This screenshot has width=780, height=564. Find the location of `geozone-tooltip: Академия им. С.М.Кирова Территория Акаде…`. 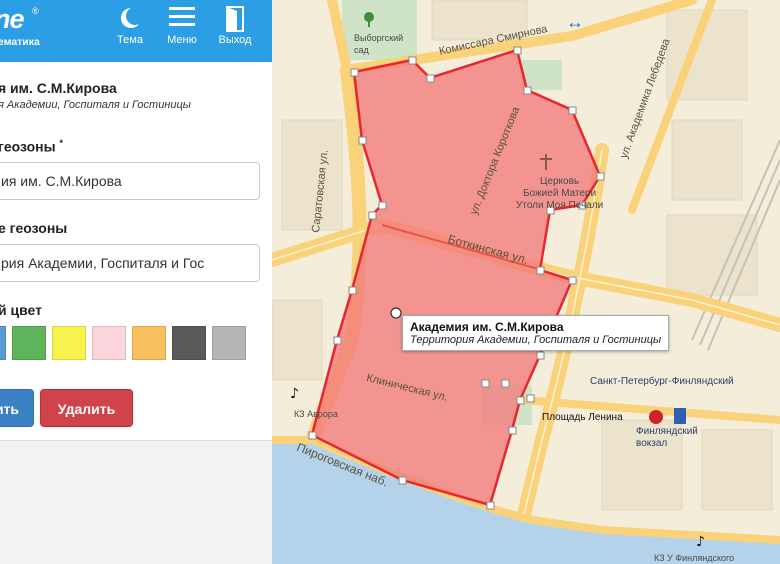

geozone-tooltip: Академия им. С.М.Кирова Территория Акаде… is located at coordinates (536, 333).